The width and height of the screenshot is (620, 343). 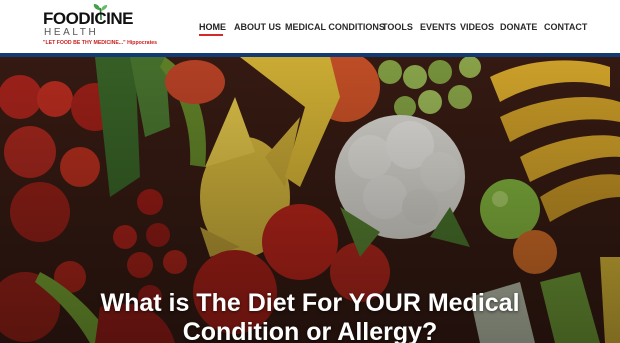 What do you see at coordinates (310, 303) in the screenshot?
I see `hero-title-line-1: What is The Diet For YOUR Medical` at bounding box center [310, 303].